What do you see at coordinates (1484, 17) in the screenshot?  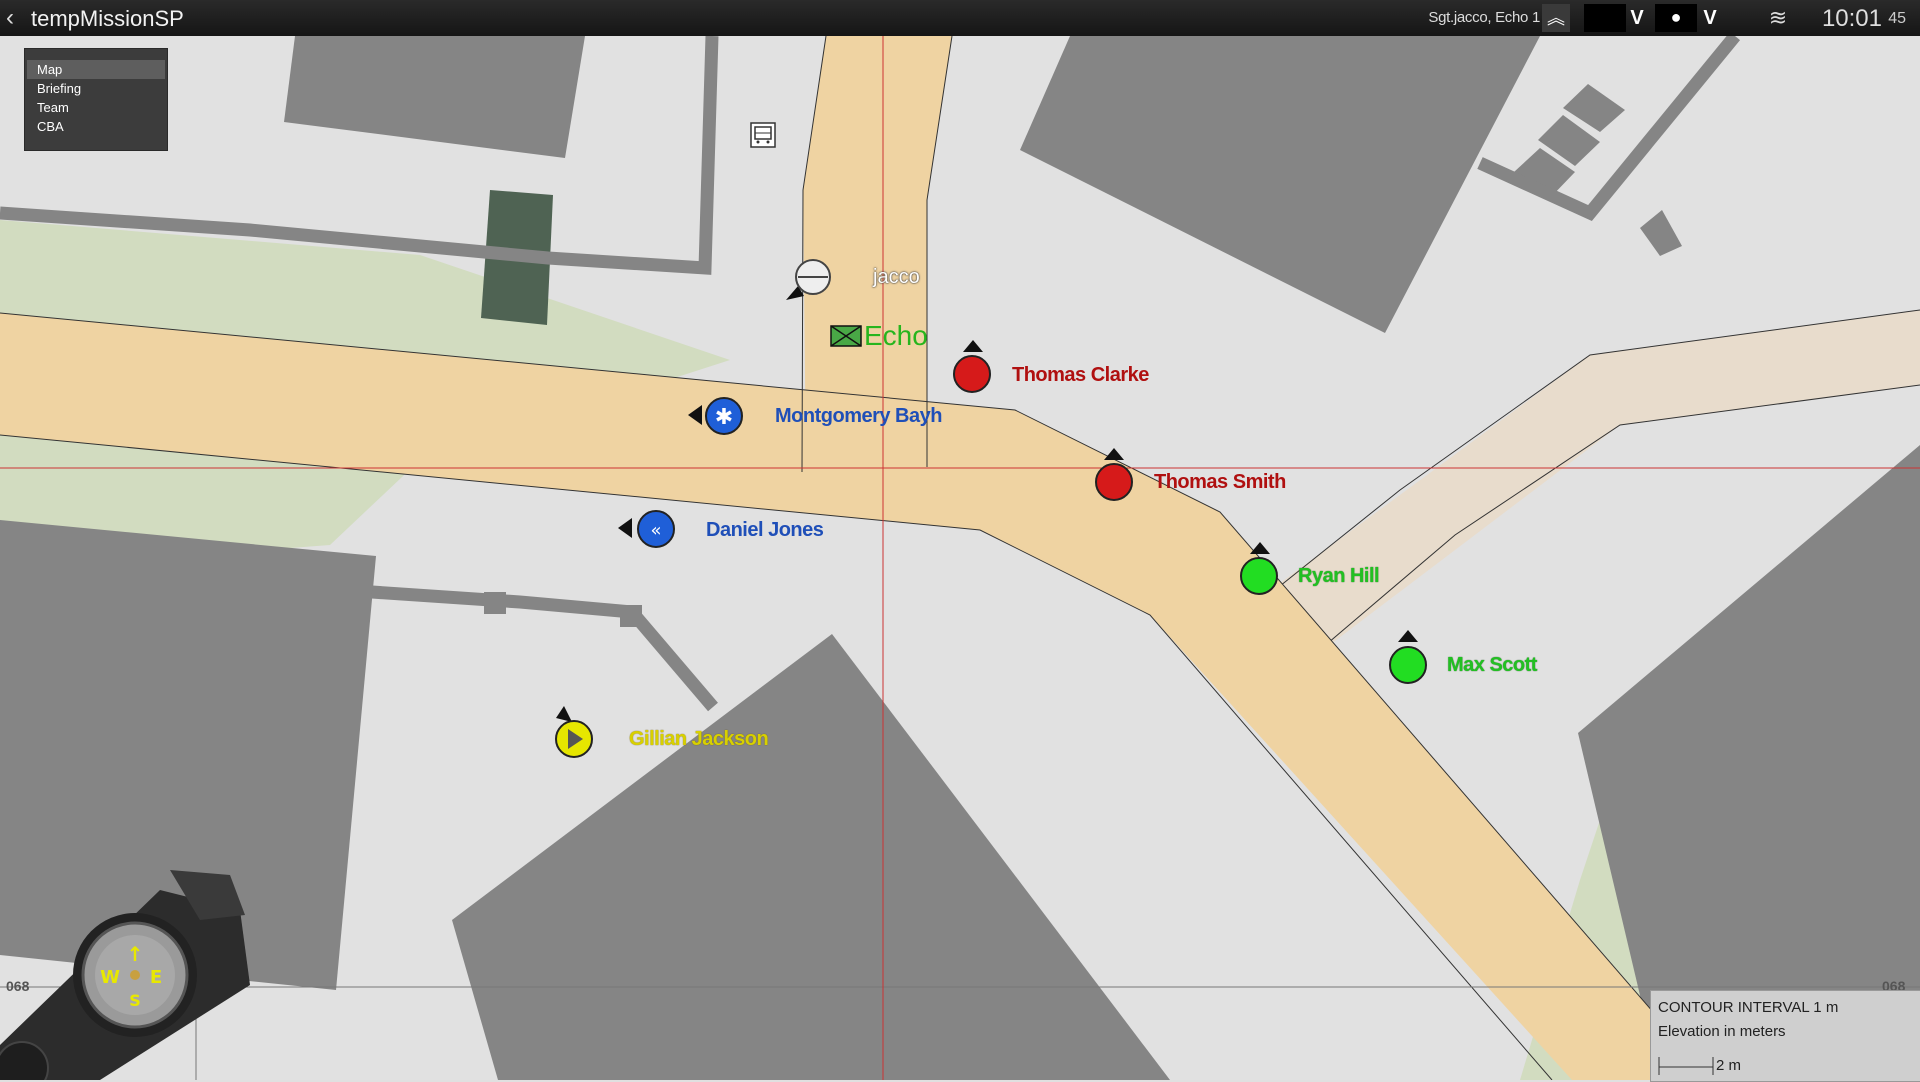 I see `player-info: Sgt.jacco, Echo 1` at bounding box center [1484, 17].